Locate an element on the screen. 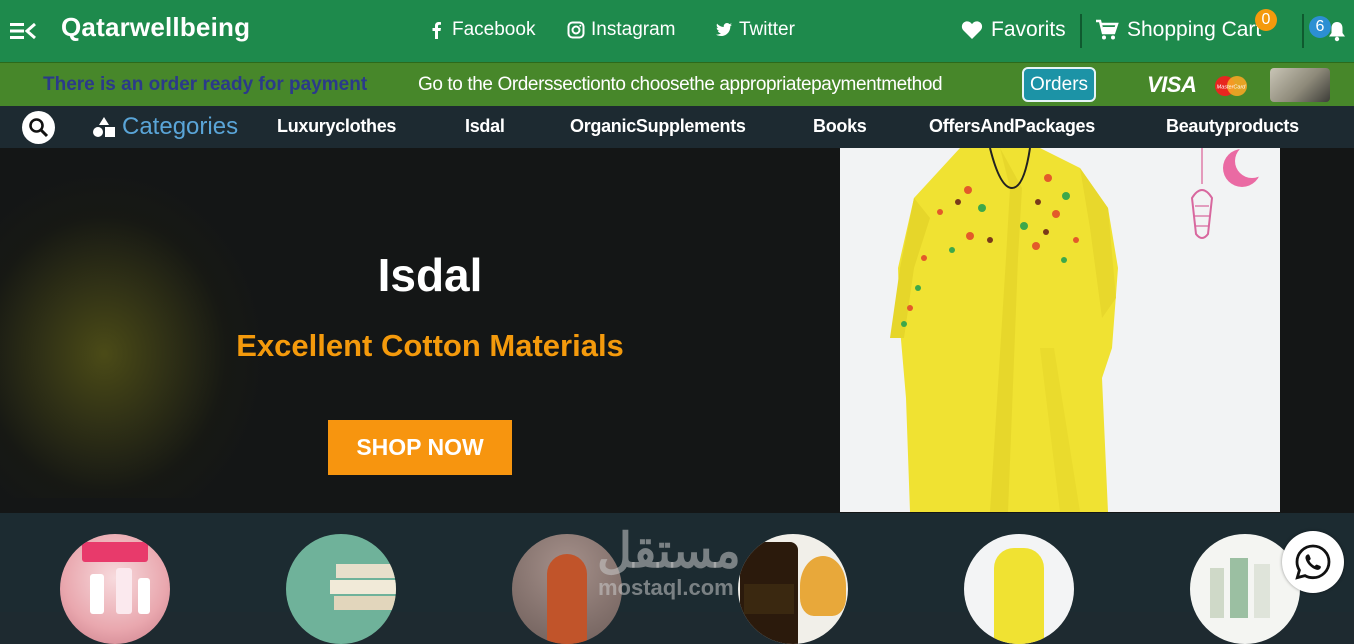  shopping-cart-link: Shopping Cart is located at coordinates (1178, 30).